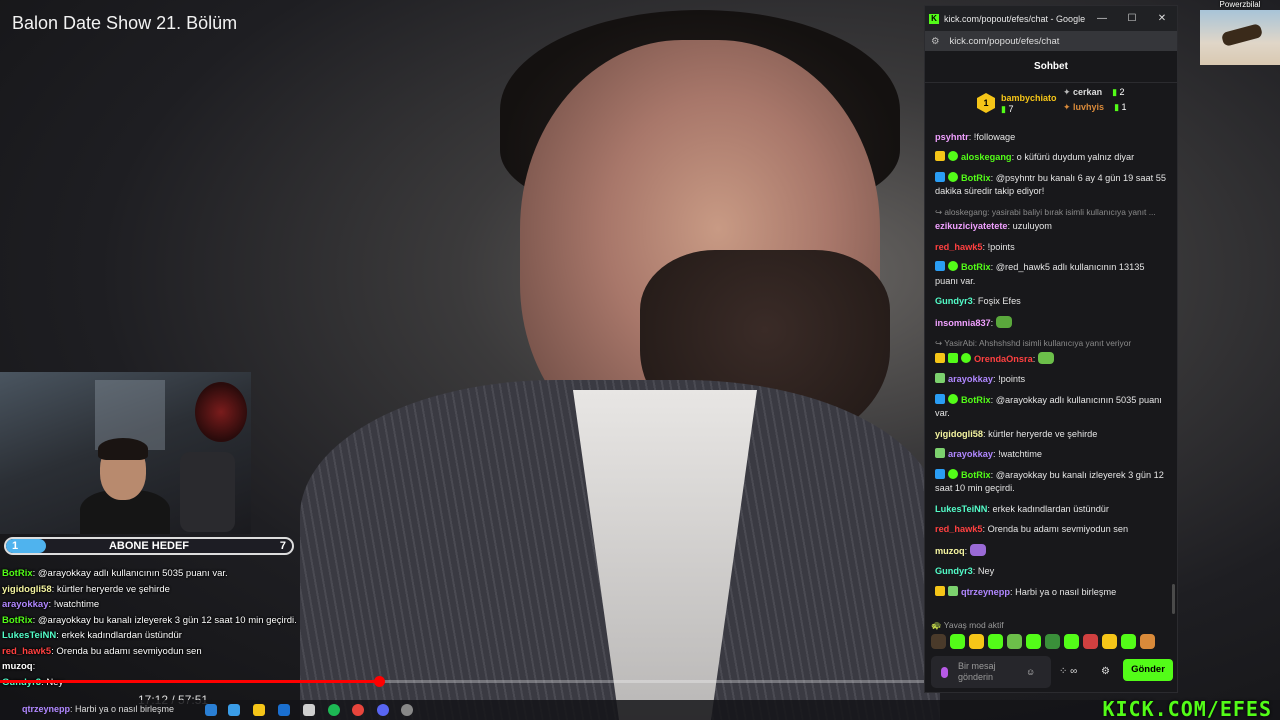 Image resolution: width=1280 pixels, height=720 pixels. What do you see at coordinates (1052, 592) in the screenshot?
I see `chat-message: qtrzeynepp: Harbi ya o nasıl birleşme` at bounding box center [1052, 592].